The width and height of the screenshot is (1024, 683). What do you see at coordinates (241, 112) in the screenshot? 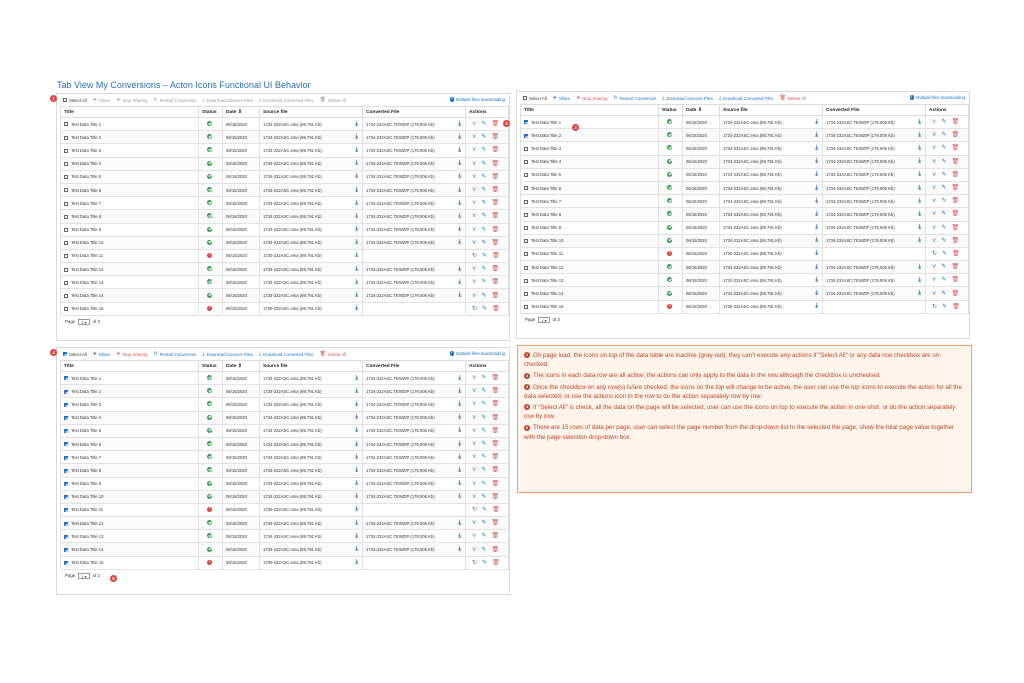
I see `column-header: Date ⇕` at bounding box center [241, 112].